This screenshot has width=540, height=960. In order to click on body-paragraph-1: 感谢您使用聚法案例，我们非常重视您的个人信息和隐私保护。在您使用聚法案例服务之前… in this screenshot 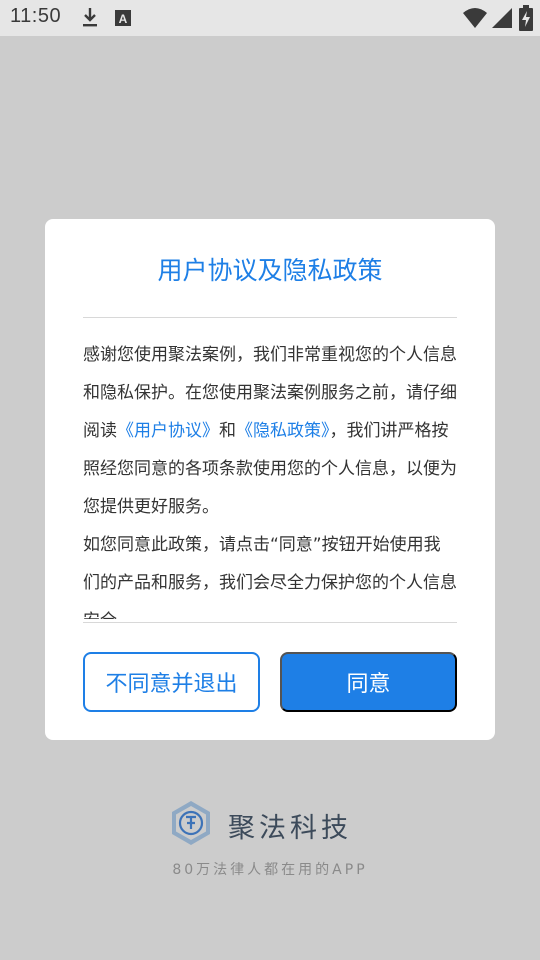, I will do `click(270, 431)`.